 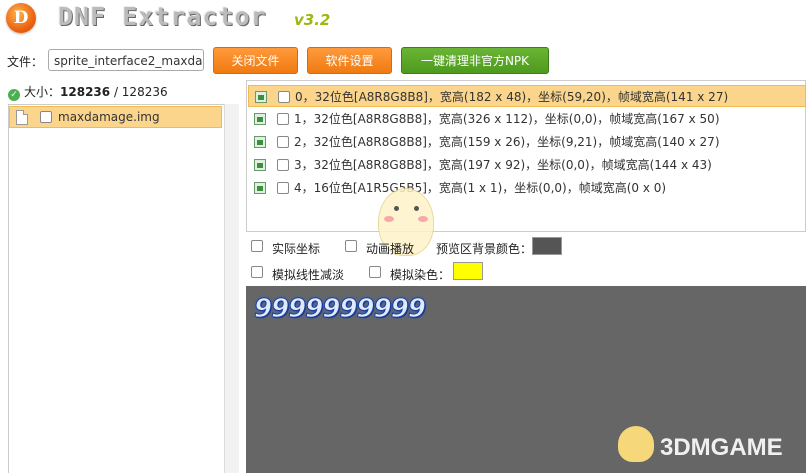 What do you see at coordinates (721, 447) in the screenshot?
I see `watermark-text: 3DMGAME` at bounding box center [721, 447].